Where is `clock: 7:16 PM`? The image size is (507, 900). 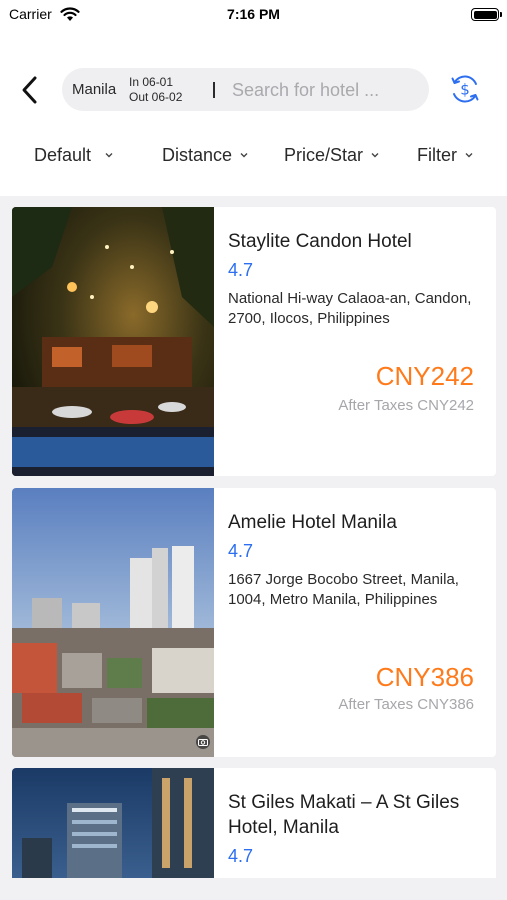
clock: 7:16 PM is located at coordinates (253, 14).